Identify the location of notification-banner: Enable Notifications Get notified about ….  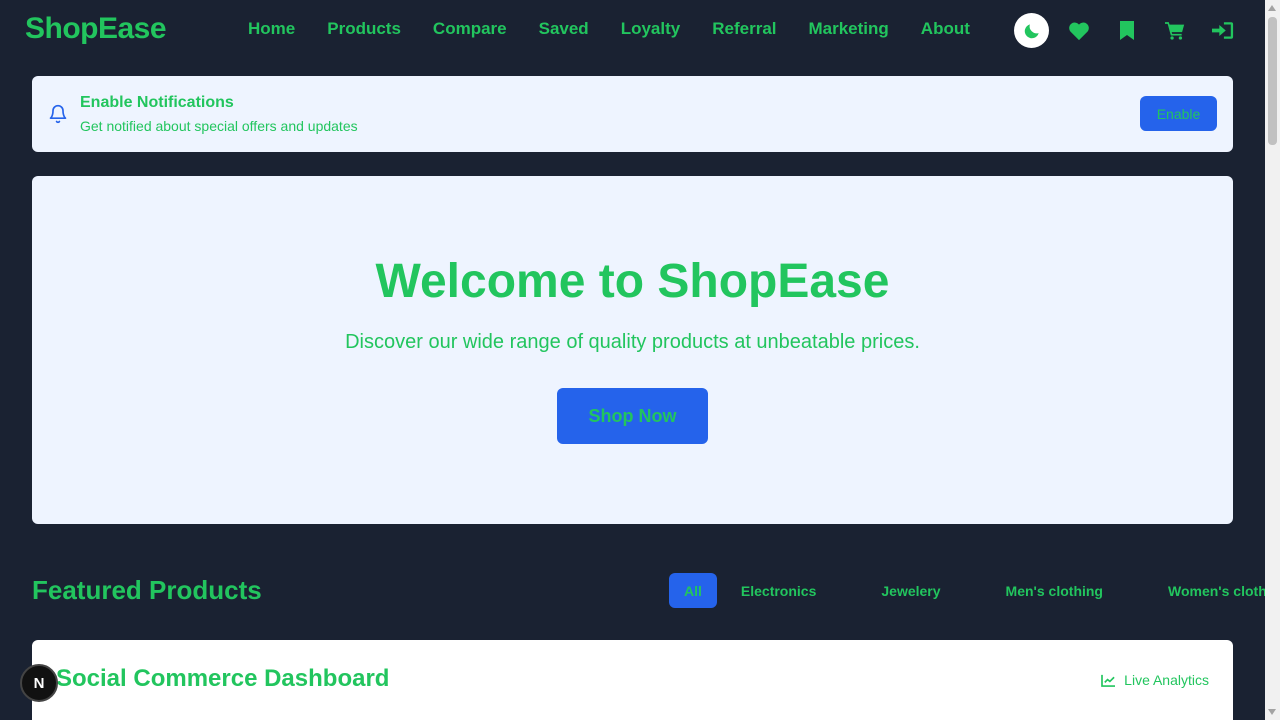
(632, 114).